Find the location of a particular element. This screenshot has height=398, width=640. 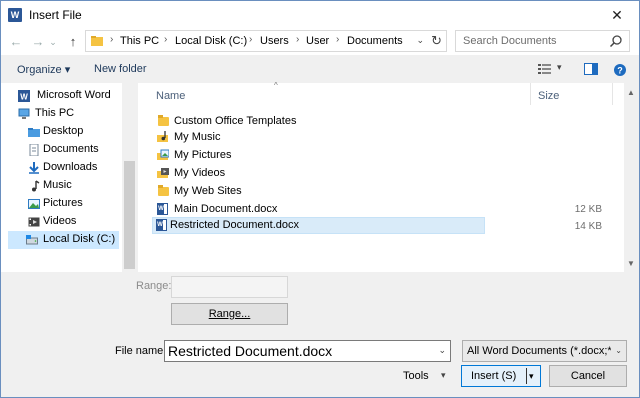

navigation-pane-scrollbar is located at coordinates (129, 177).